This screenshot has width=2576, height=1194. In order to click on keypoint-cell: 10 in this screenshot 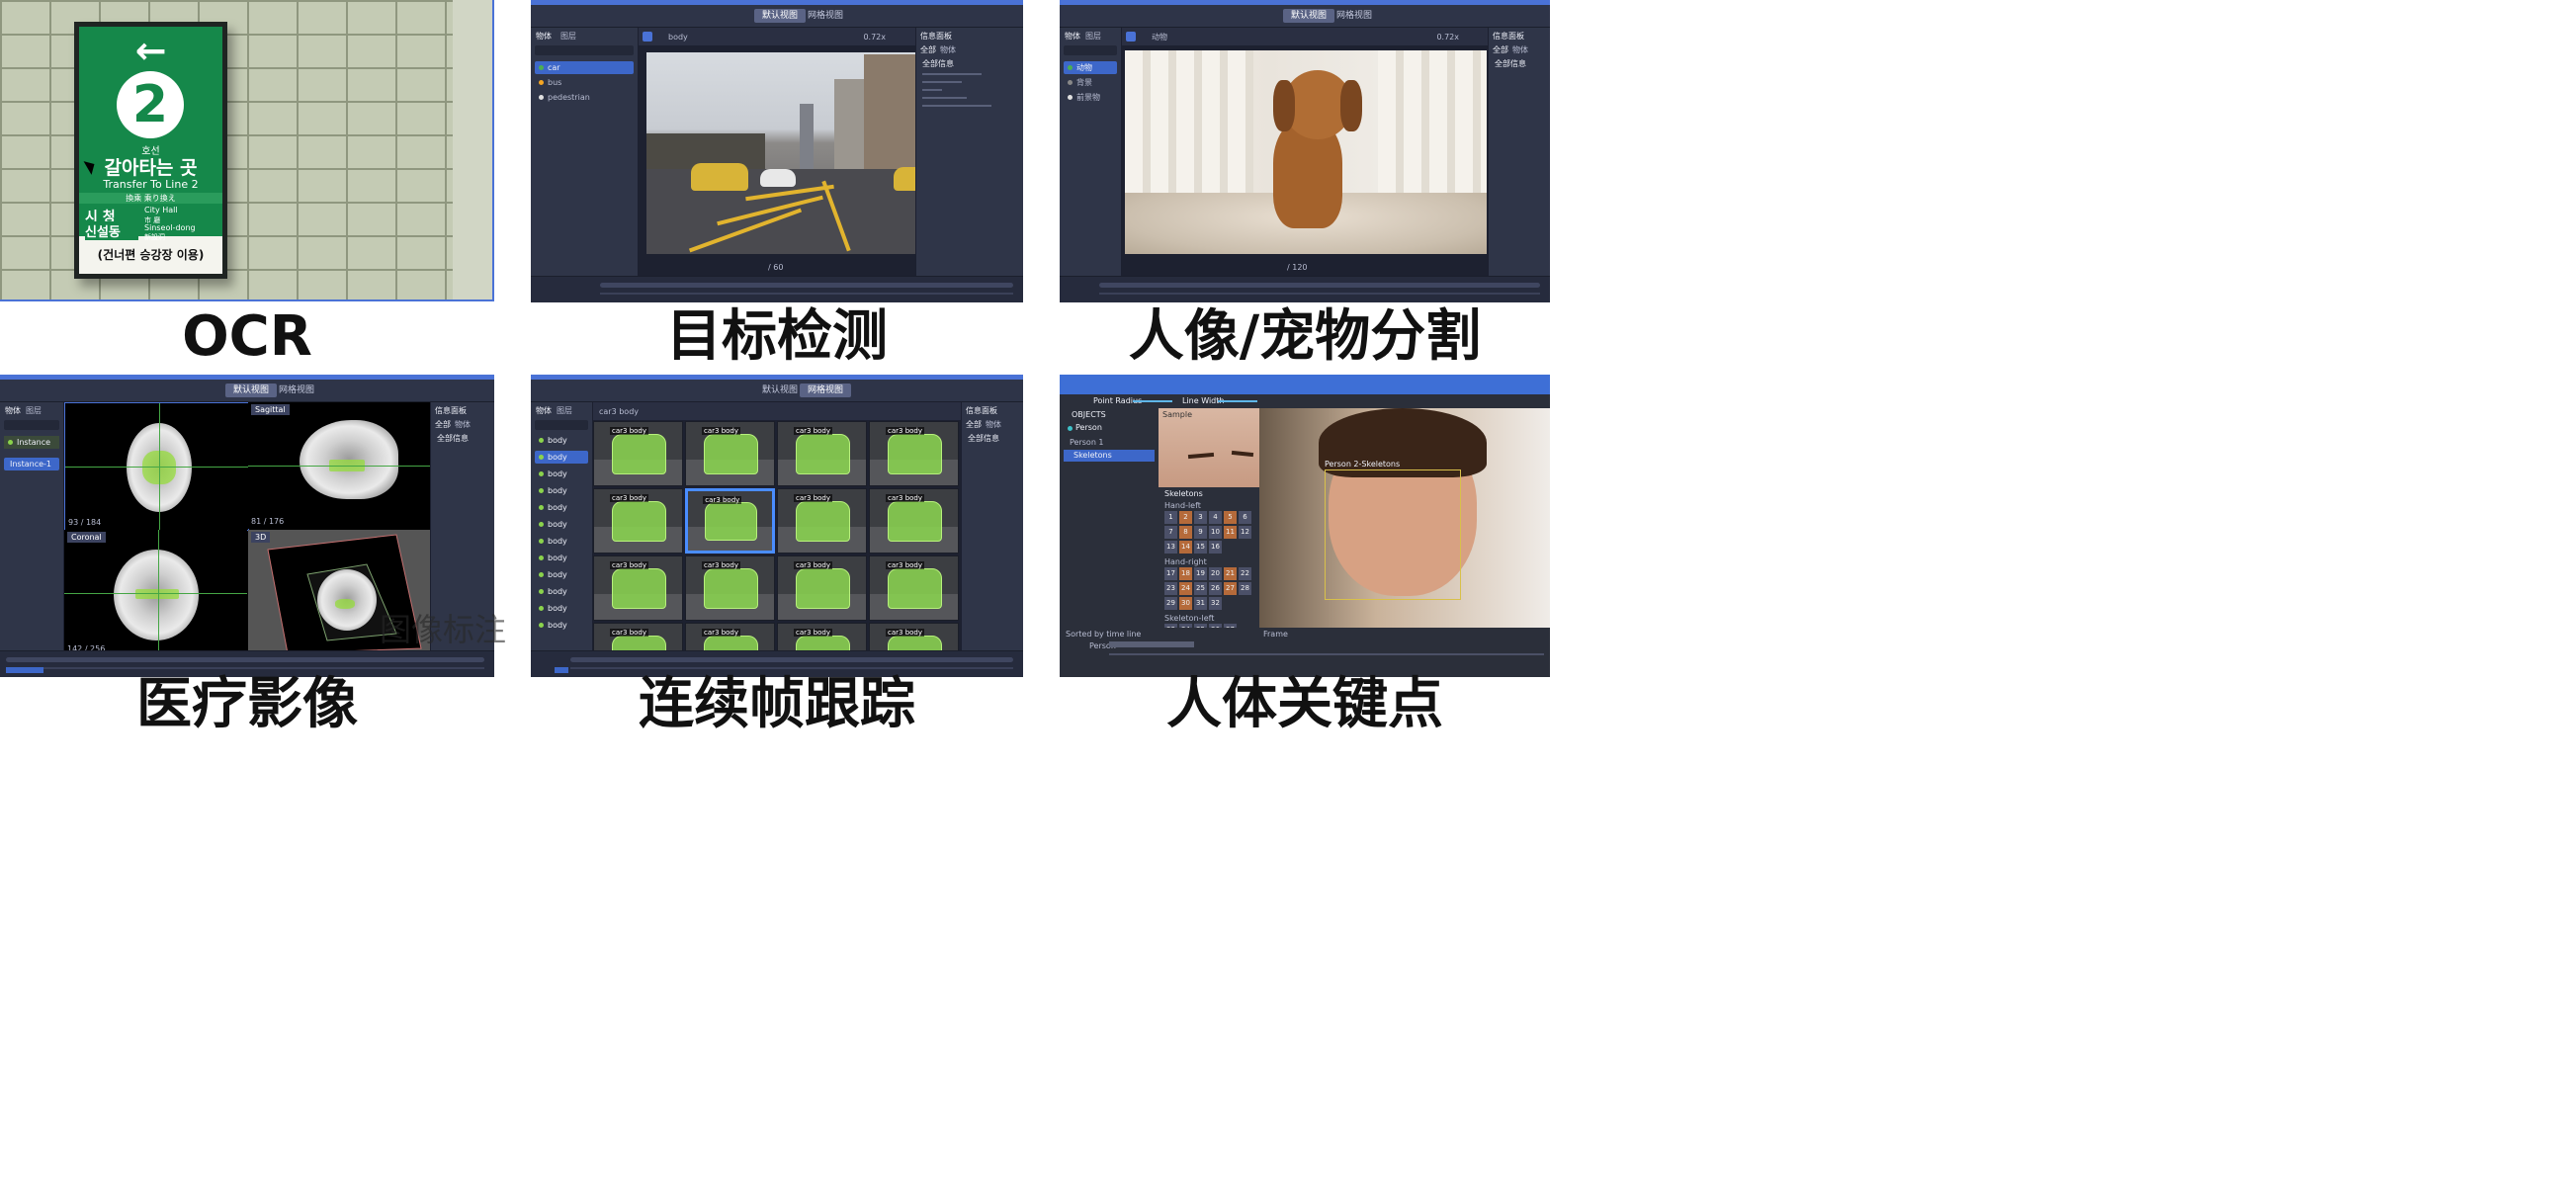, I will do `click(1215, 533)`.